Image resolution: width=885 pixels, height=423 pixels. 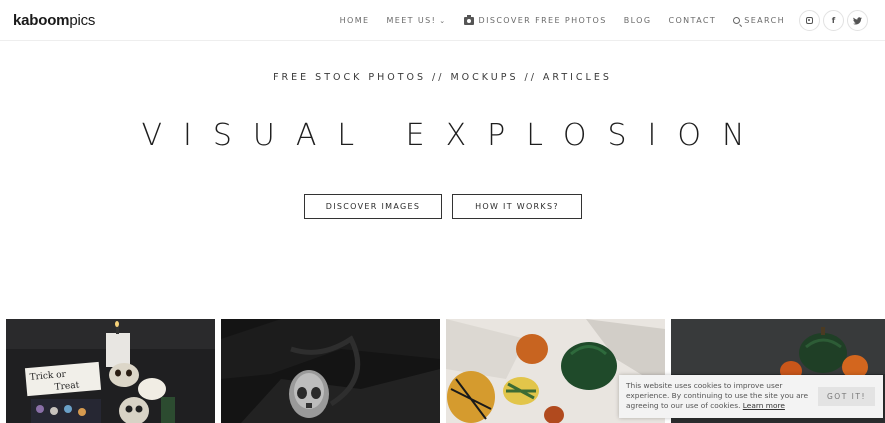 I want to click on nav-search-label: SEARCH, so click(x=764, y=20).